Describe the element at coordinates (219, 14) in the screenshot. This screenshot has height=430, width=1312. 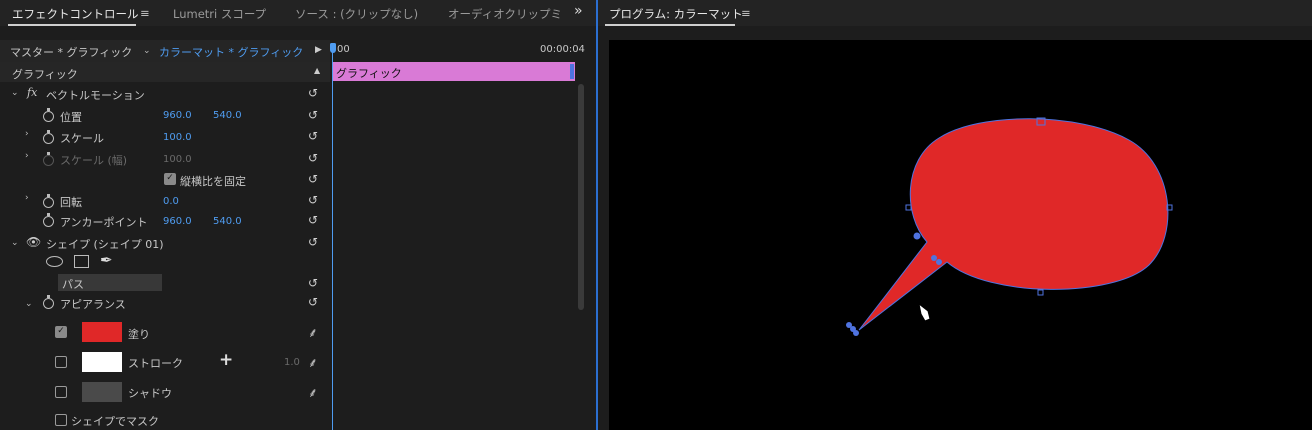
I see `tab-lumetri: Lumetri スコープ` at that location.